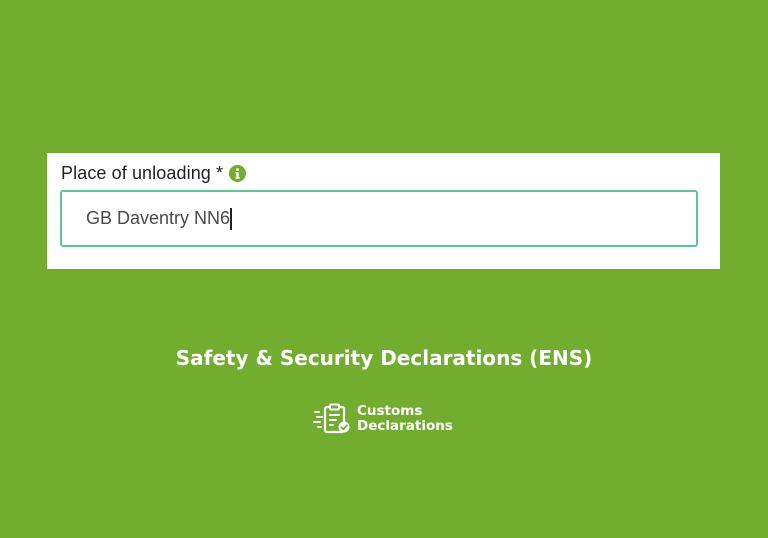  I want to click on banner-headline: Safety & Security Declarations (ENS), so click(384, 358).